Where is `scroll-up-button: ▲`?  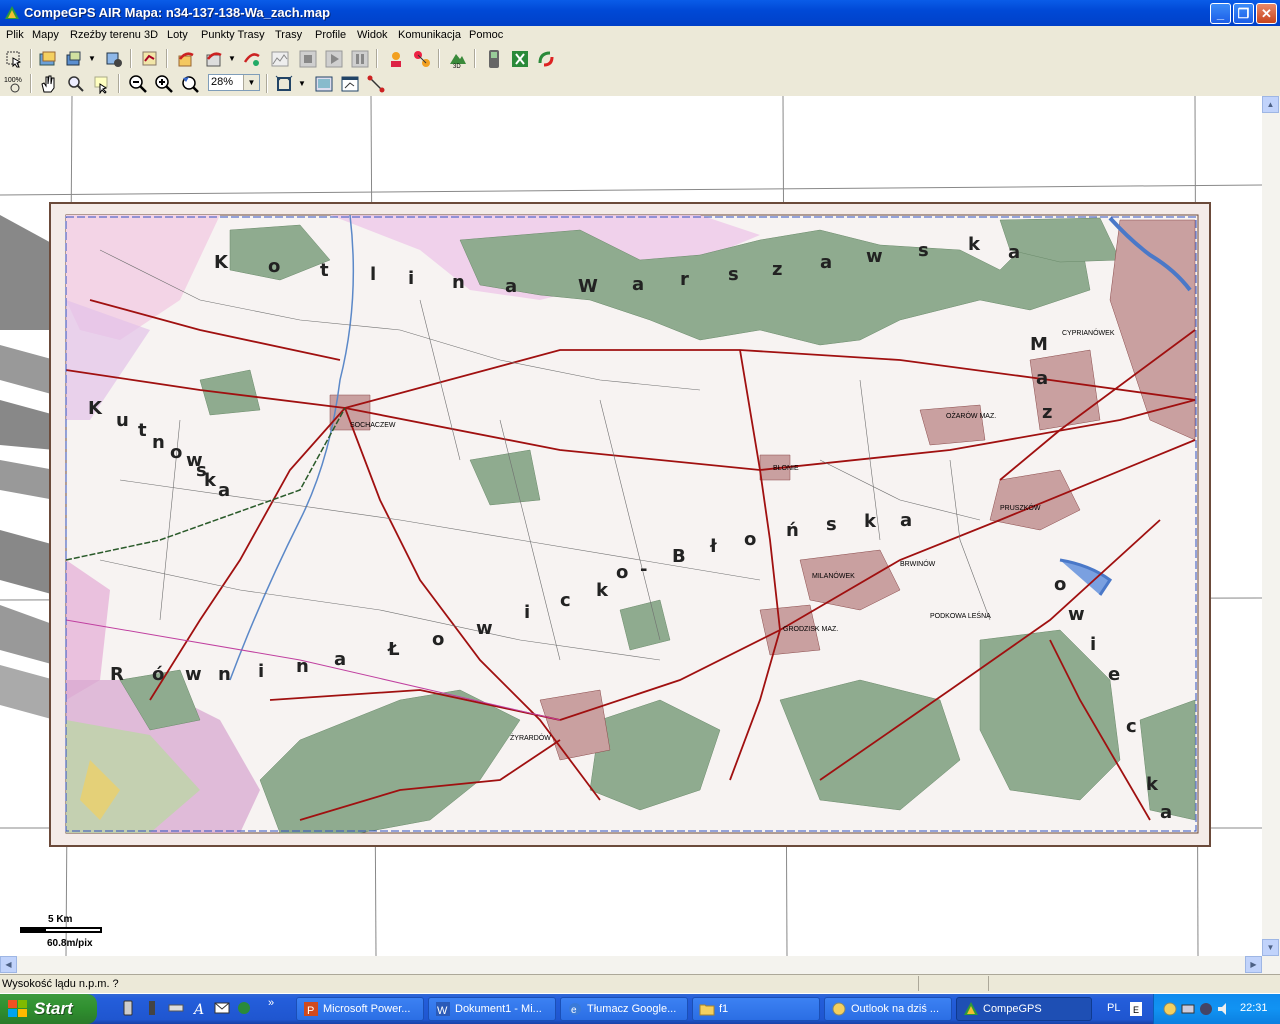 scroll-up-button: ▲ is located at coordinates (1270, 104).